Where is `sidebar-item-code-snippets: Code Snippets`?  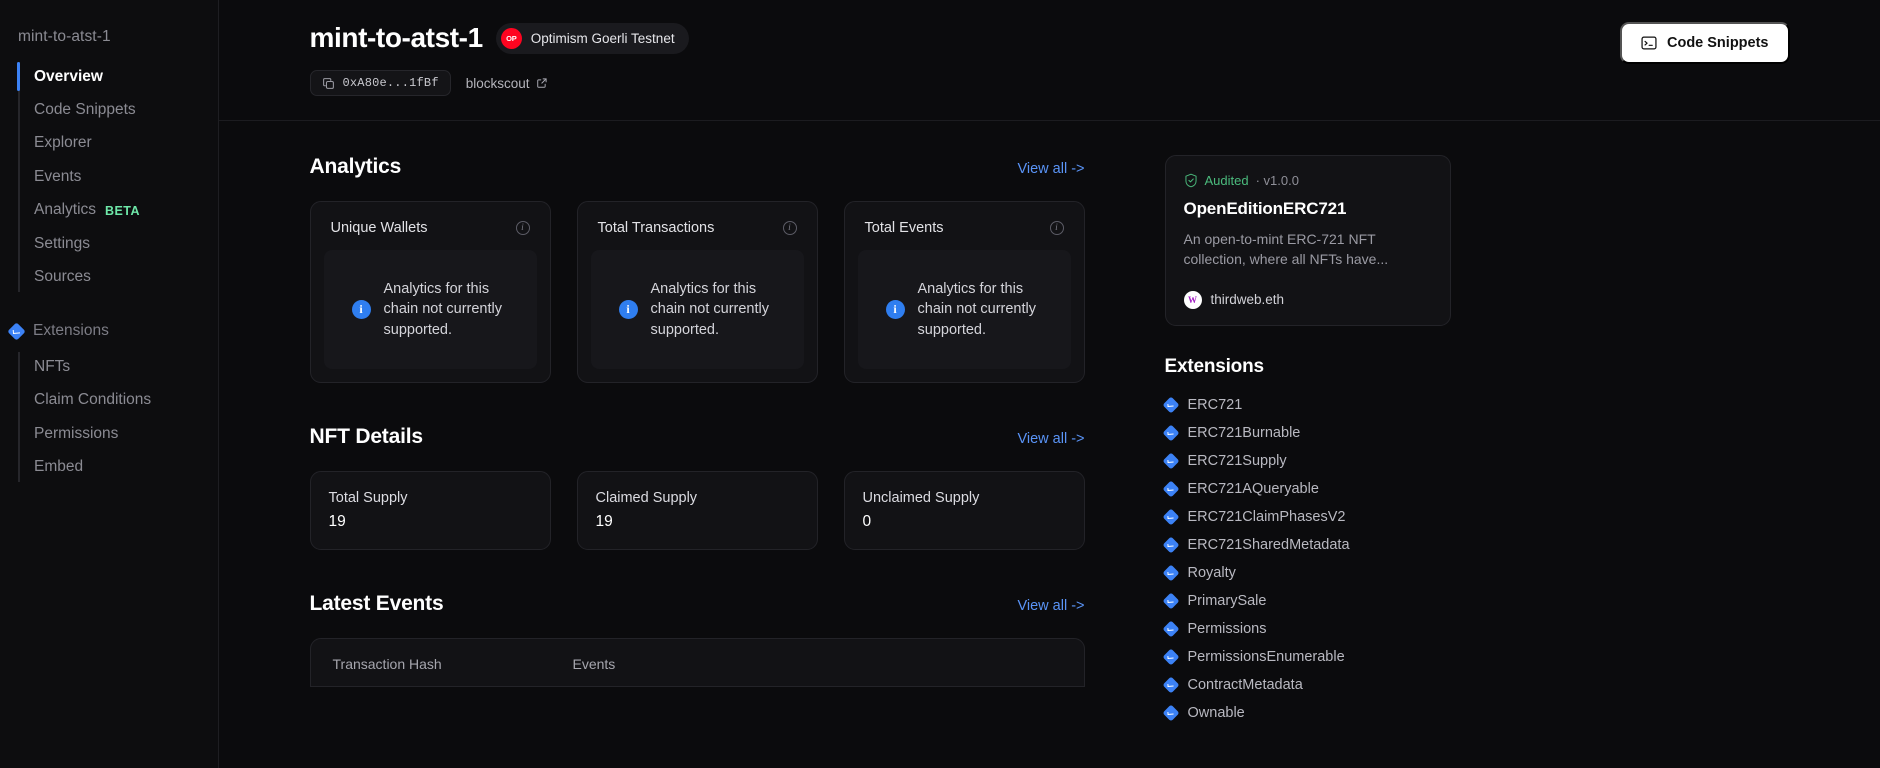
sidebar-item-code-snippets: Code Snippets is located at coordinates (118, 109).